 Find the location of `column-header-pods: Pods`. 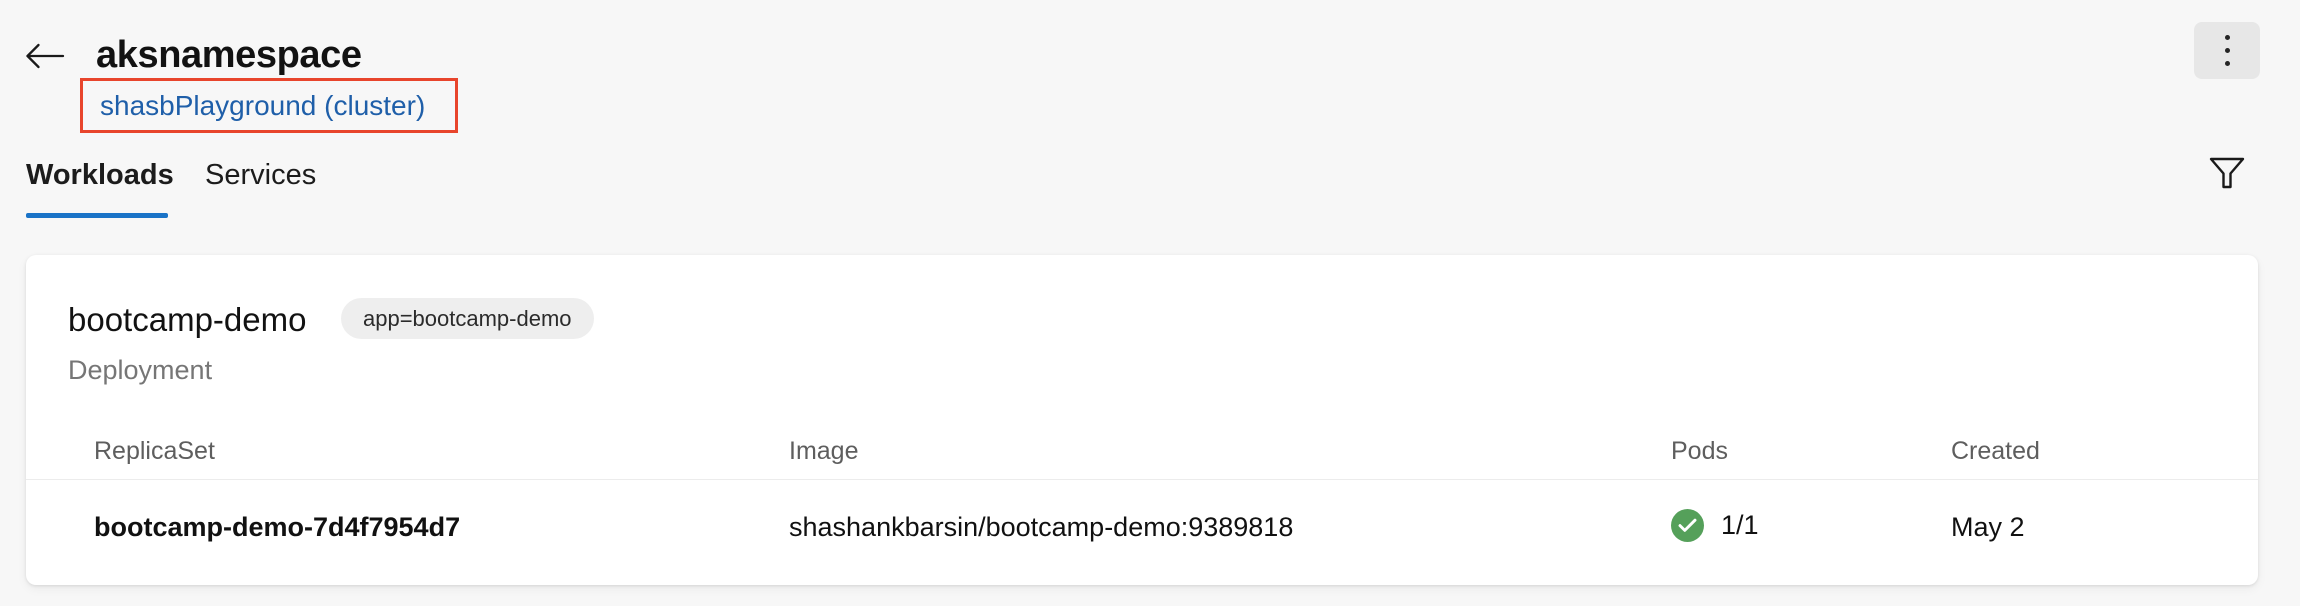

column-header-pods: Pods is located at coordinates (1699, 451).